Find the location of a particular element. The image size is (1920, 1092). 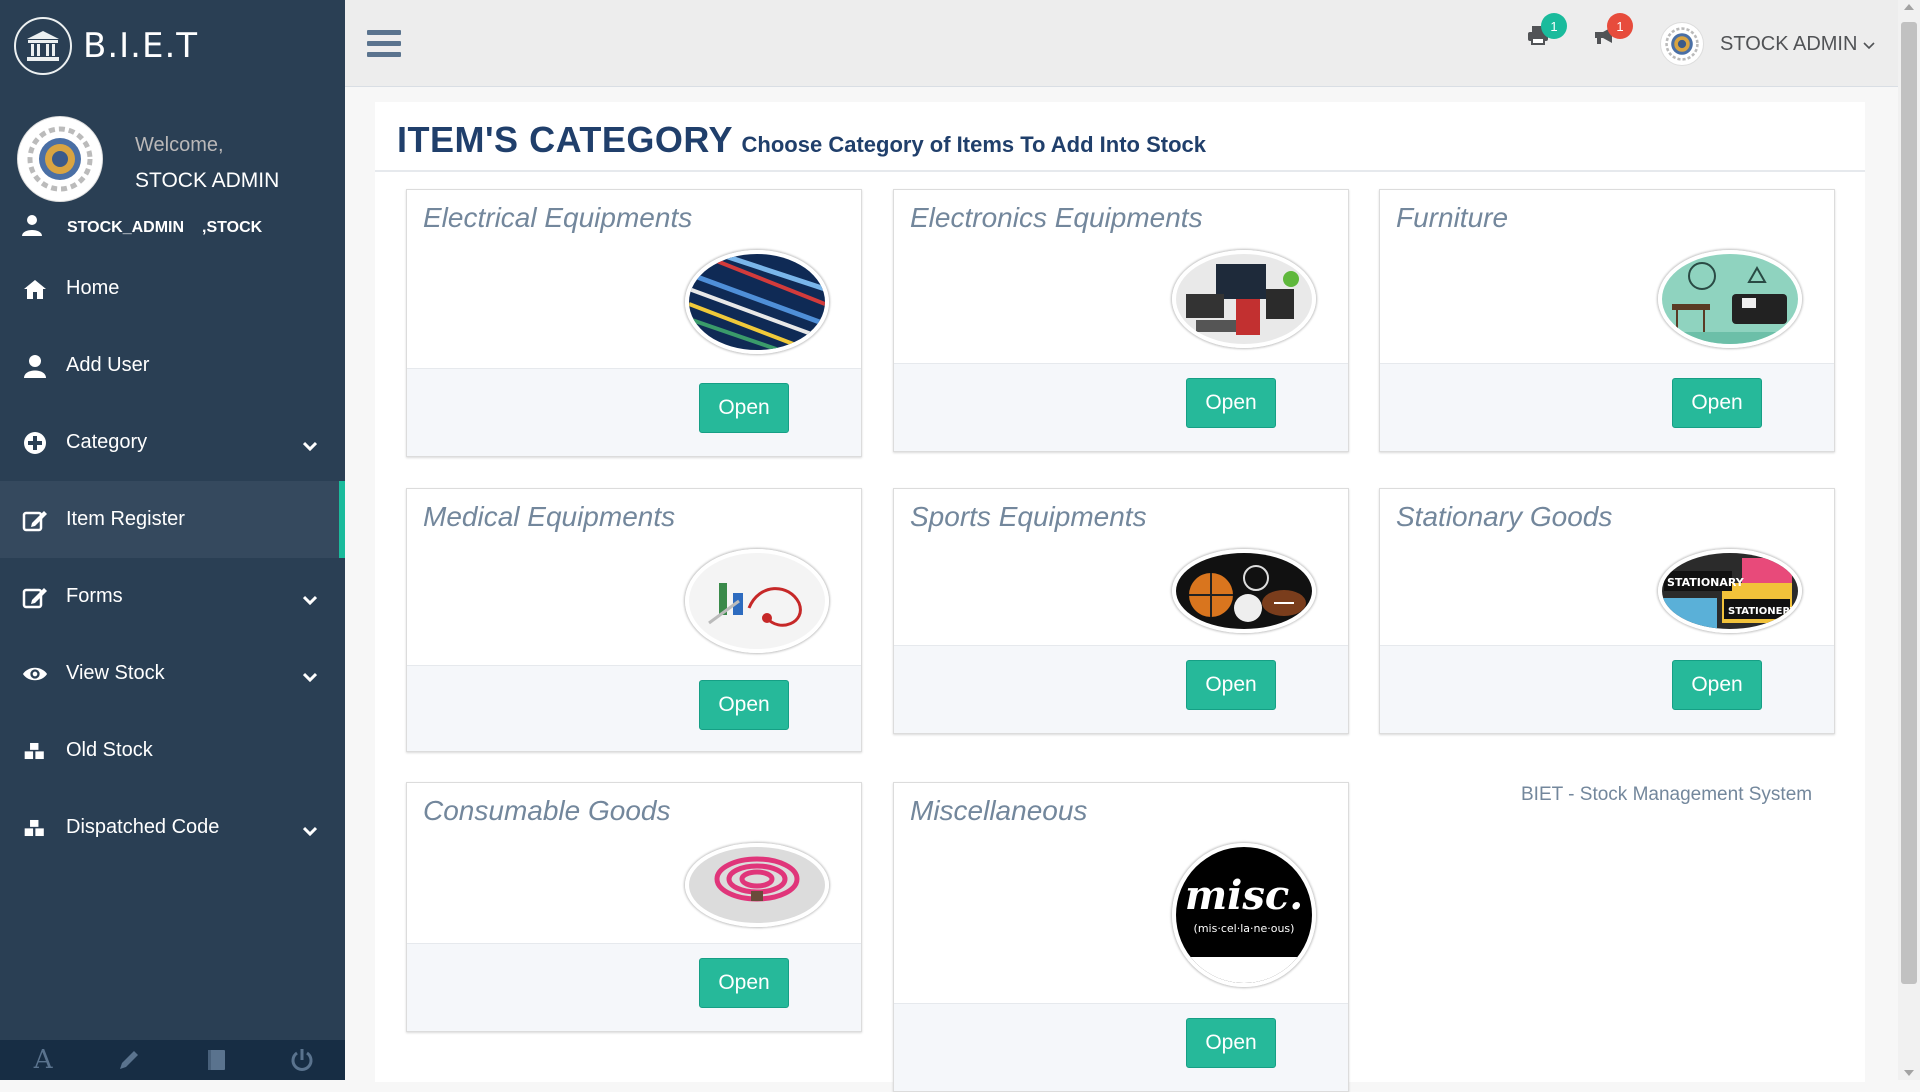

card-title: Medical Equipments is located at coordinates (549, 516).